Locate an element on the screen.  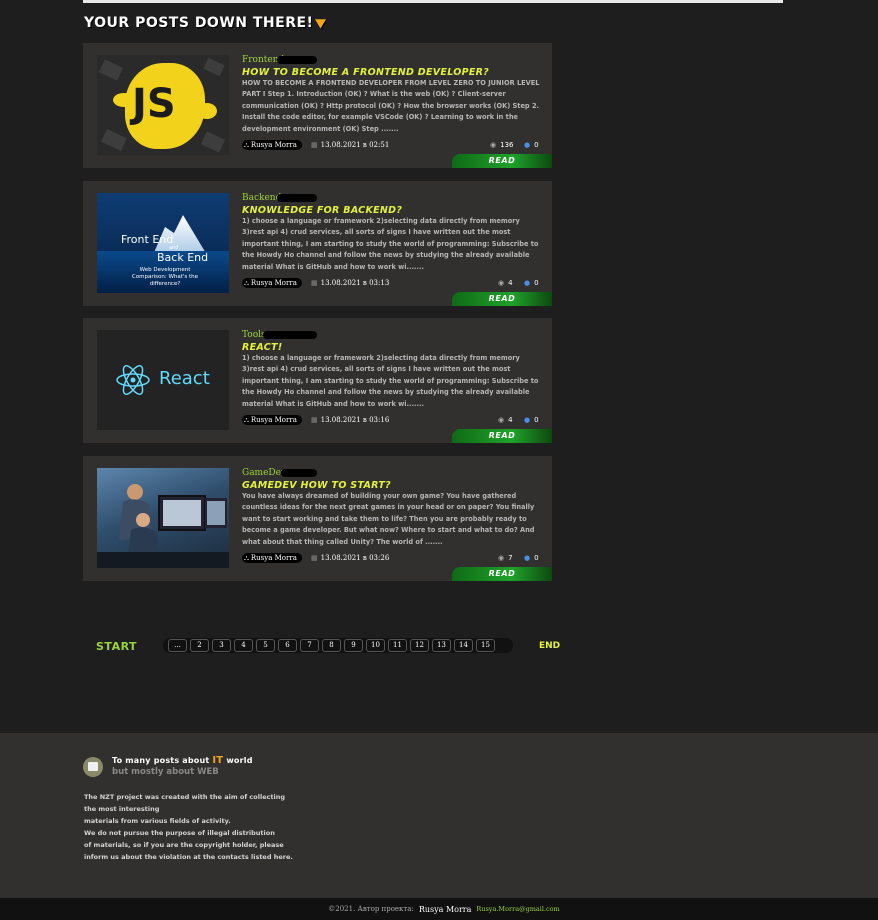
views-count: 136 is located at coordinates (507, 145).